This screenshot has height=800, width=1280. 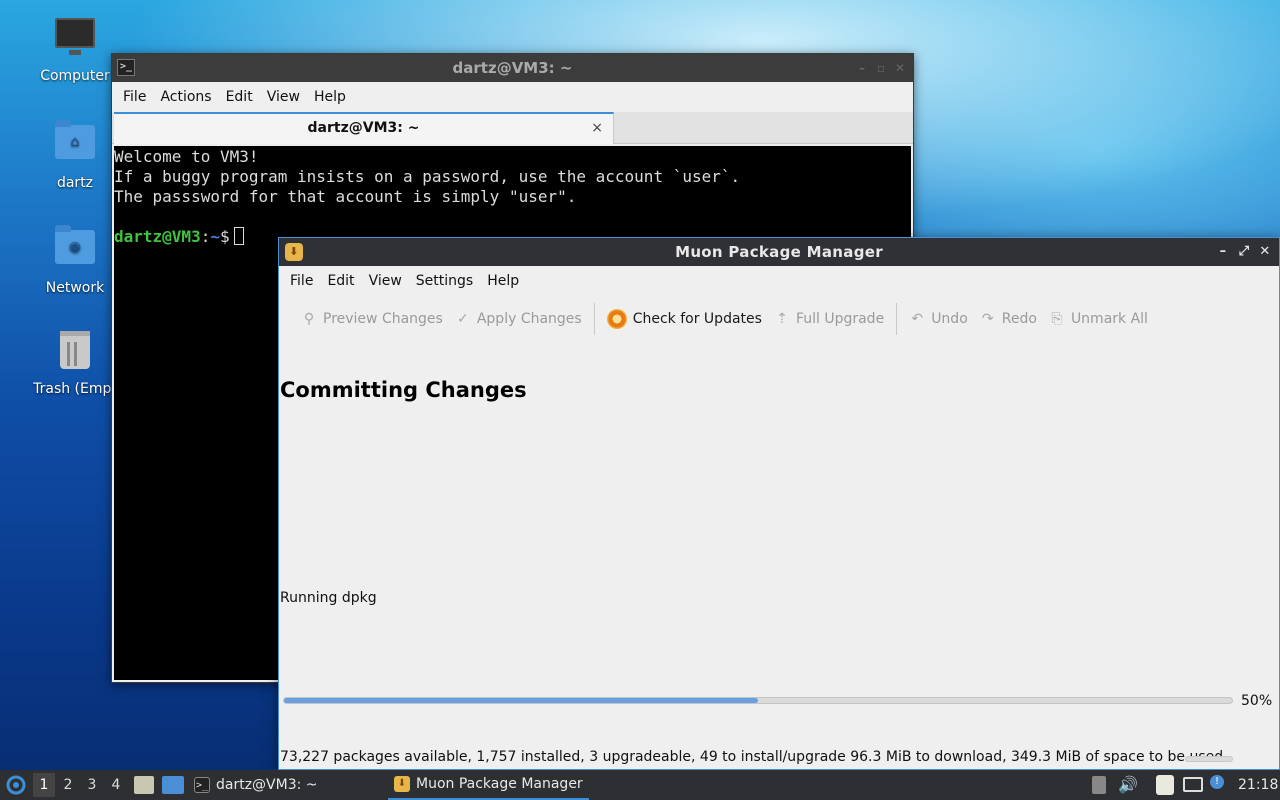 I want to click on progress-percent: 50%, so click(x=1257, y=701).